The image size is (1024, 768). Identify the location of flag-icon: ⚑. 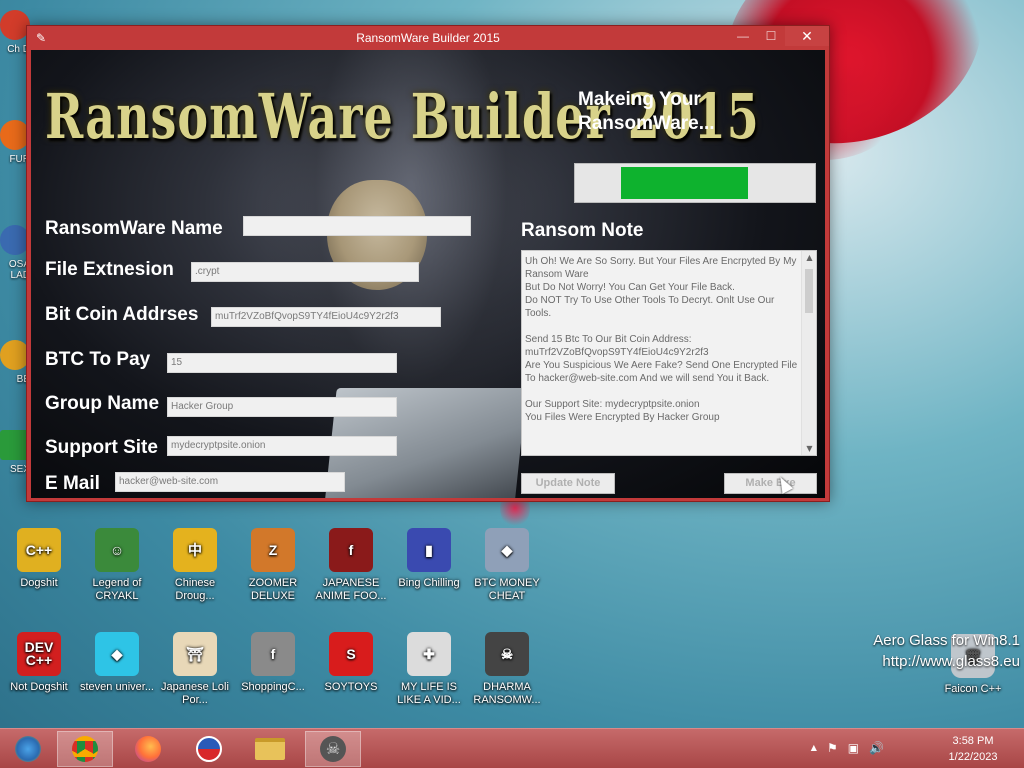
(832, 748).